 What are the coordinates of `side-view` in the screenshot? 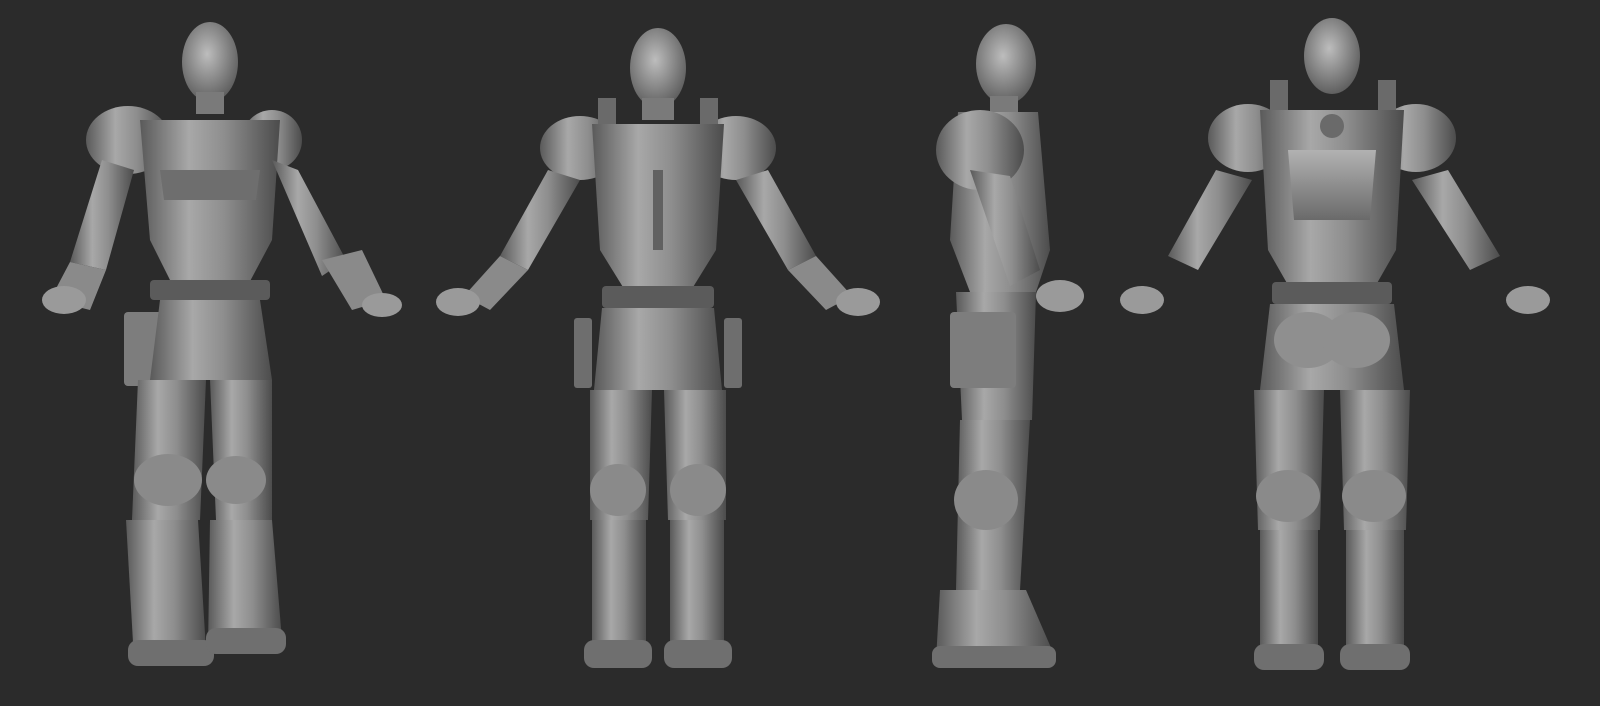 It's located at (1010, 353).